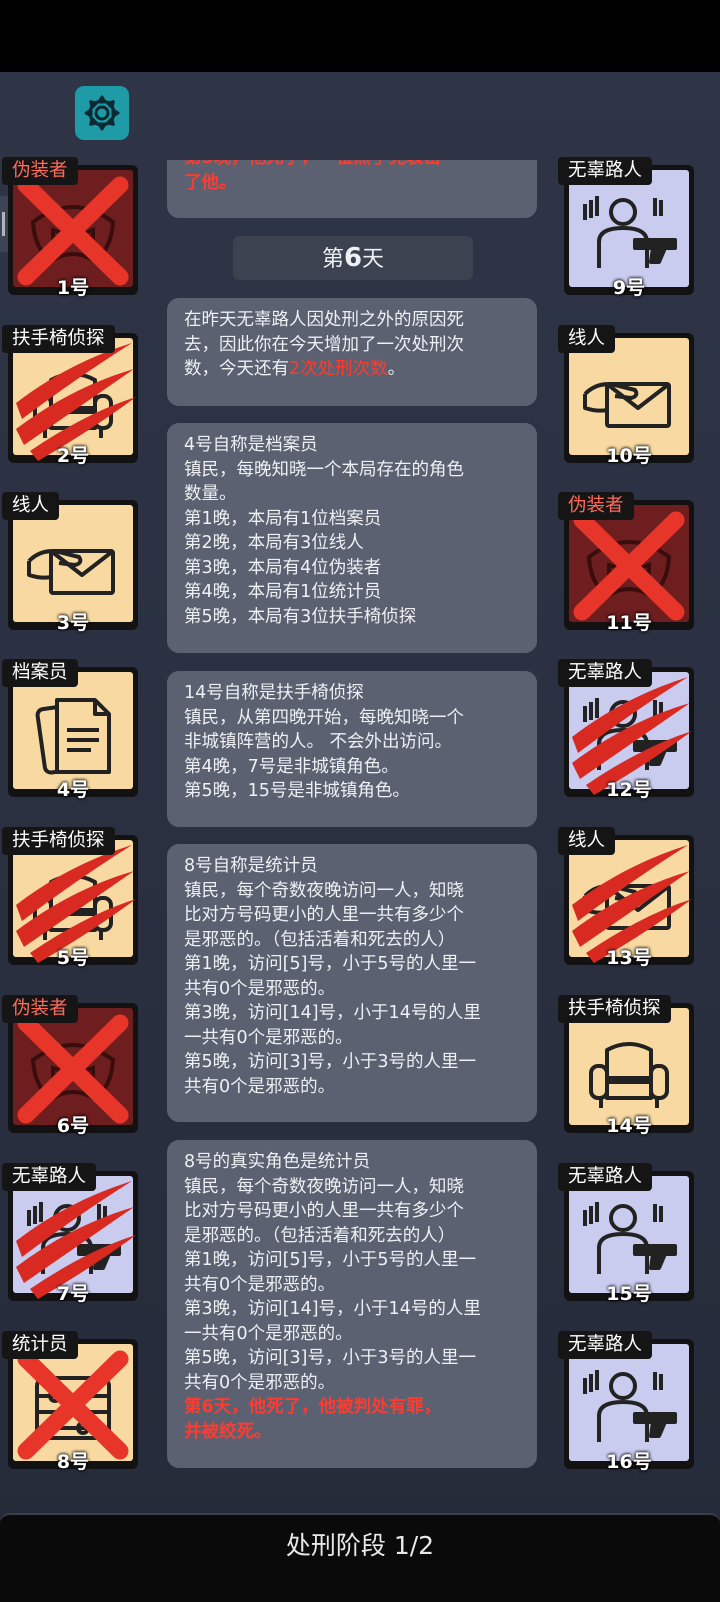 This screenshot has width=720, height=1602. What do you see at coordinates (274, 543) in the screenshot?
I see `log-line: 第2晚，本局有3位线人` at bounding box center [274, 543].